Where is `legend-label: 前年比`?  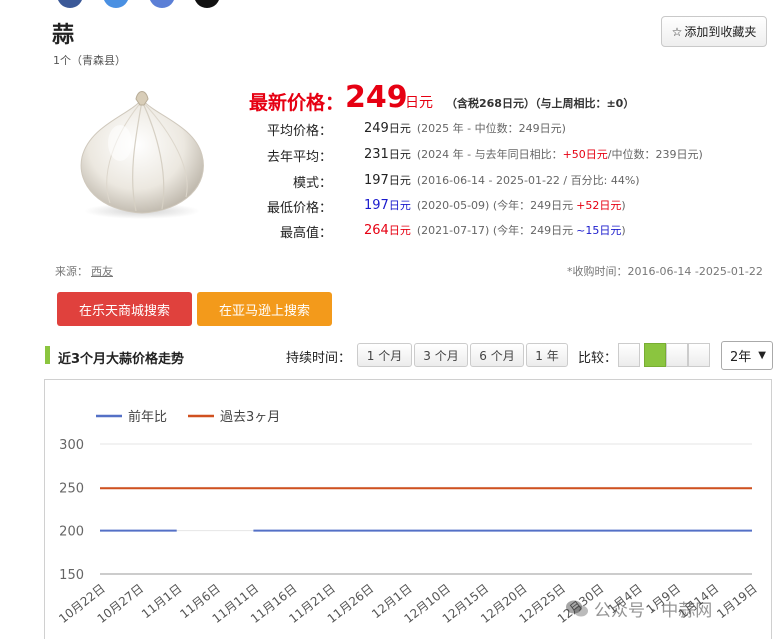 legend-label: 前年比 is located at coordinates (147, 417).